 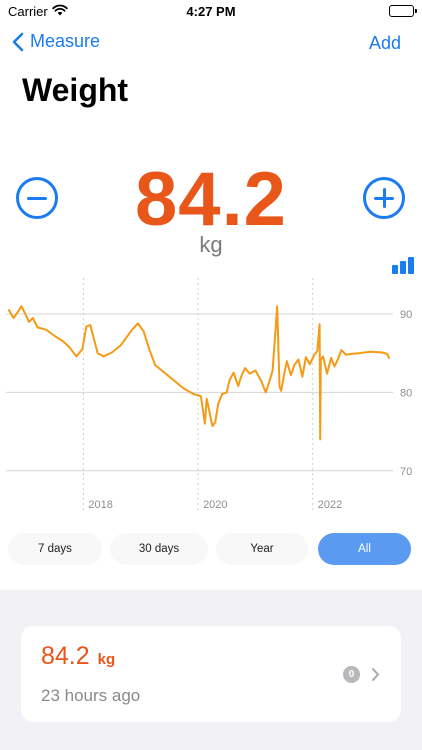 What do you see at coordinates (211, 244) in the screenshot?
I see `current-weight-unit: kg` at bounding box center [211, 244].